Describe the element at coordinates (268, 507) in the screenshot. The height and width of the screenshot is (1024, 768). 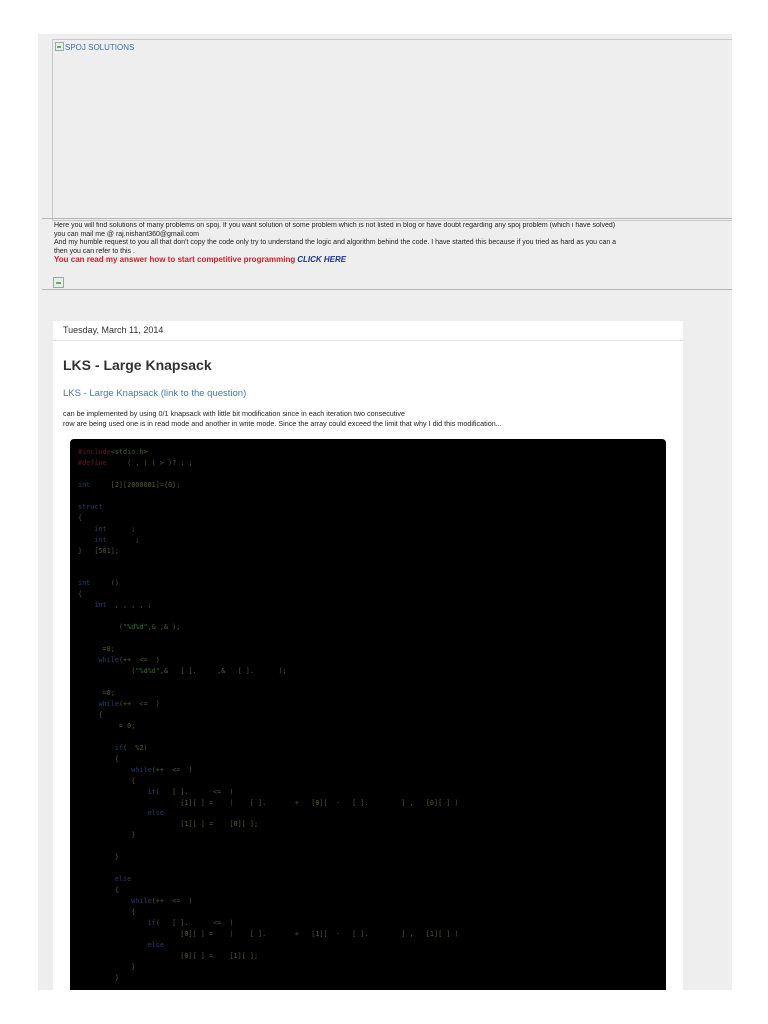
I see `code-line: struct` at that location.